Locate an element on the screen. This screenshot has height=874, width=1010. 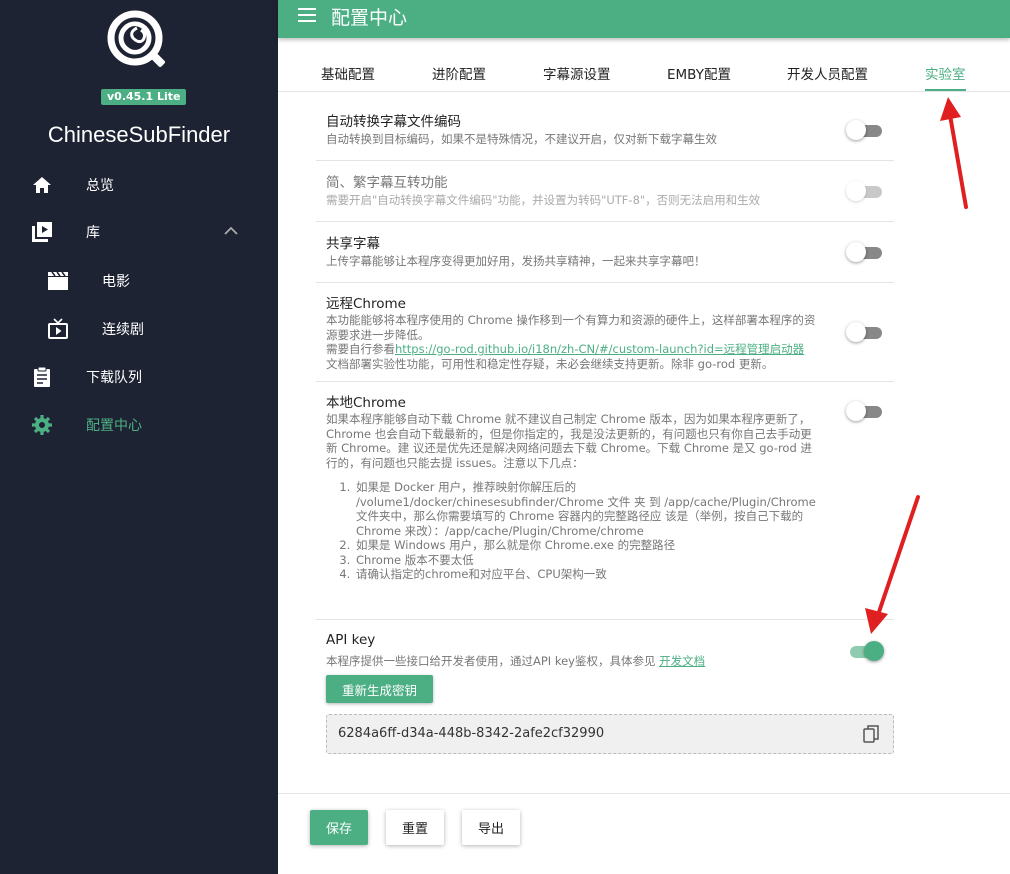
share-subtitle-toggle is located at coordinates (865, 252).